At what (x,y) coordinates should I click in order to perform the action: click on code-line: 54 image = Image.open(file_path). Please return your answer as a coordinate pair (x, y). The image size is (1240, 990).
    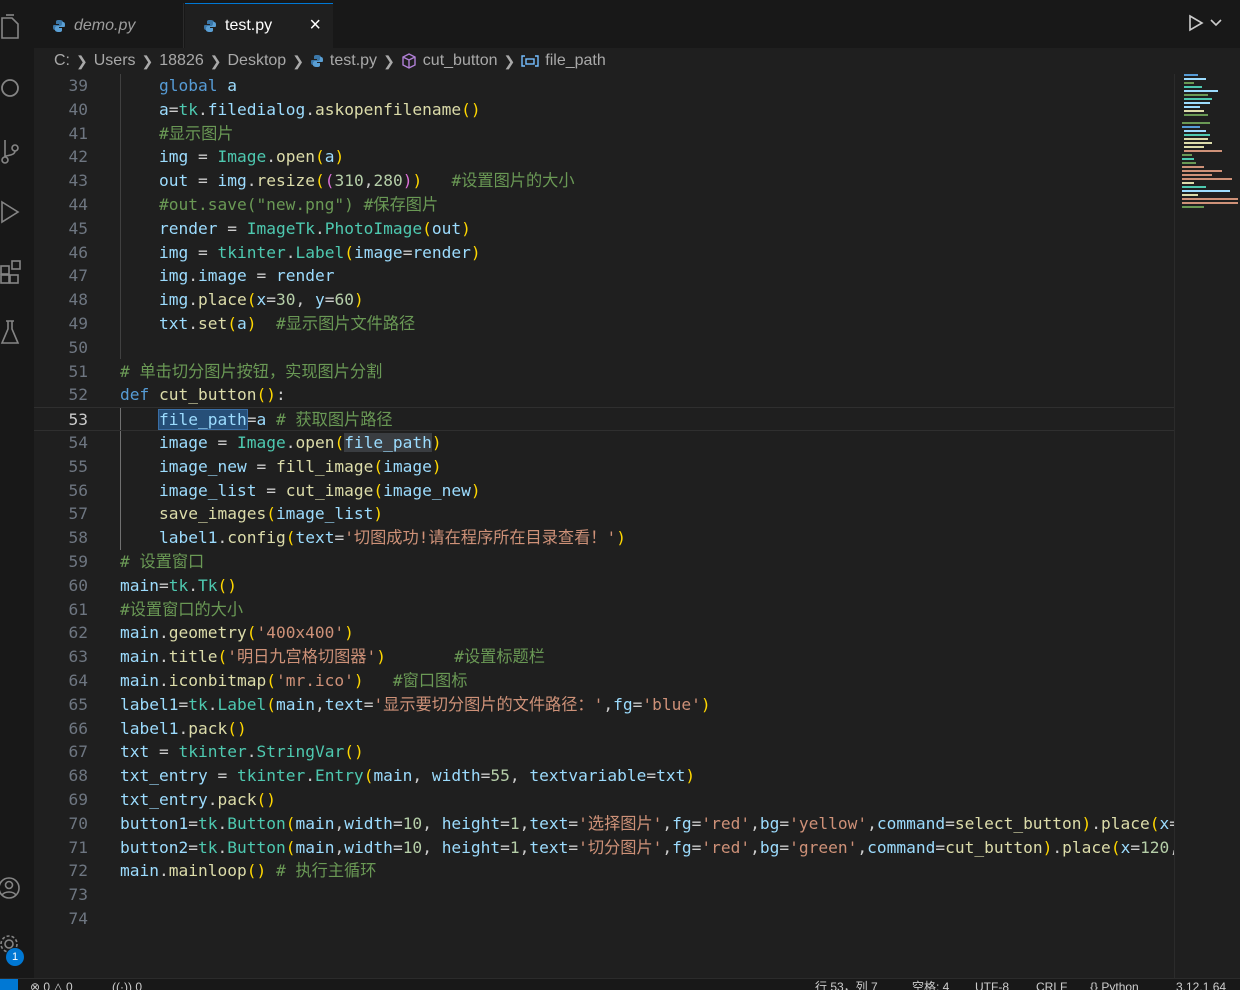
    Looking at the image, I should click on (604, 443).